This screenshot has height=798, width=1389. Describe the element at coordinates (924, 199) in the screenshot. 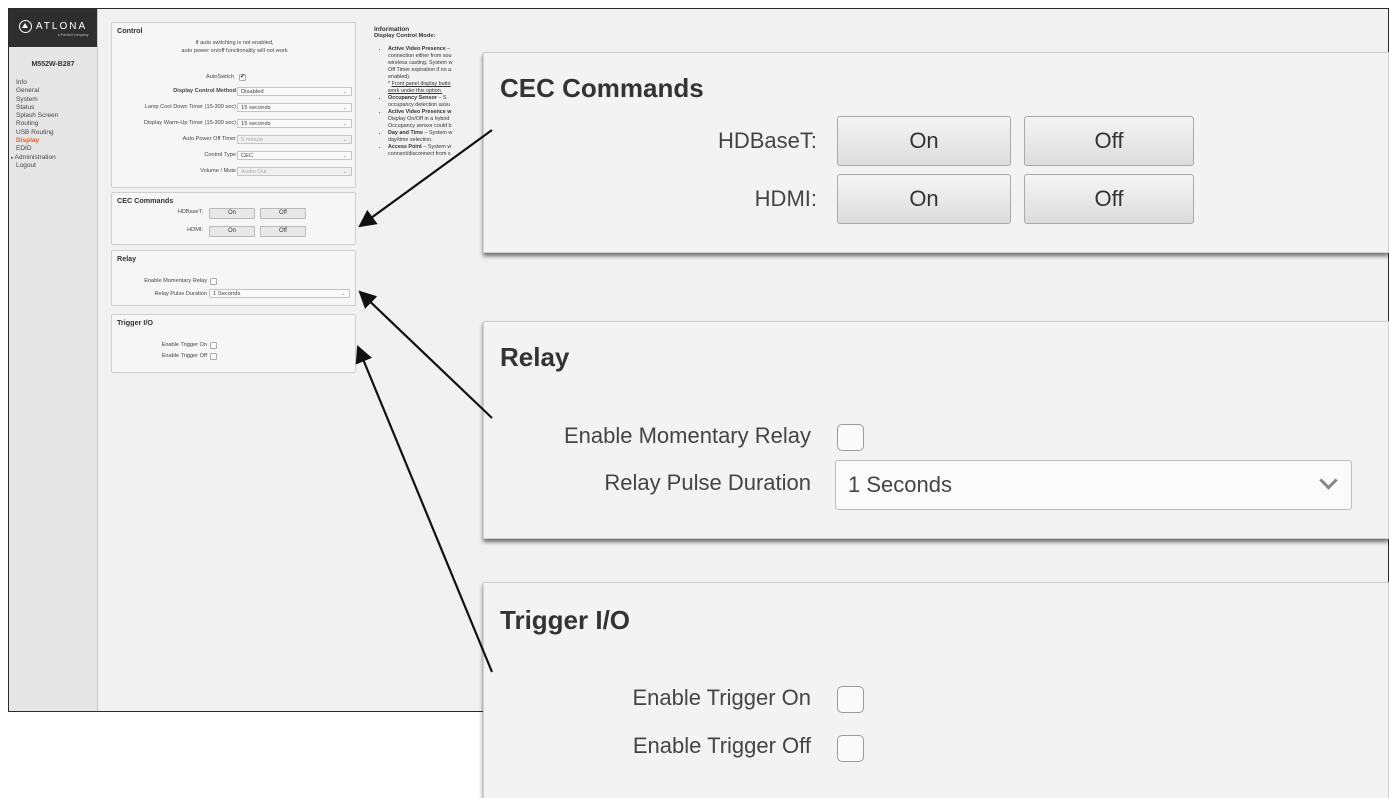

I see `cec-hdmi-on-callout-button: On` at that location.